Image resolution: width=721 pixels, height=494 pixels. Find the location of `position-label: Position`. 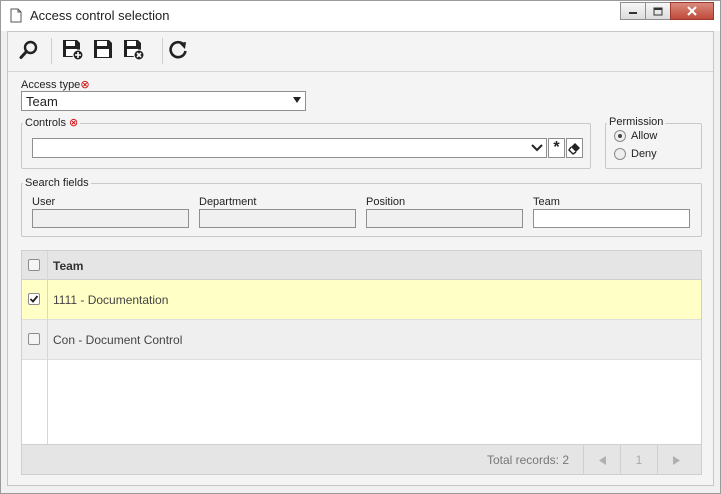

position-label: Position is located at coordinates (386, 202).